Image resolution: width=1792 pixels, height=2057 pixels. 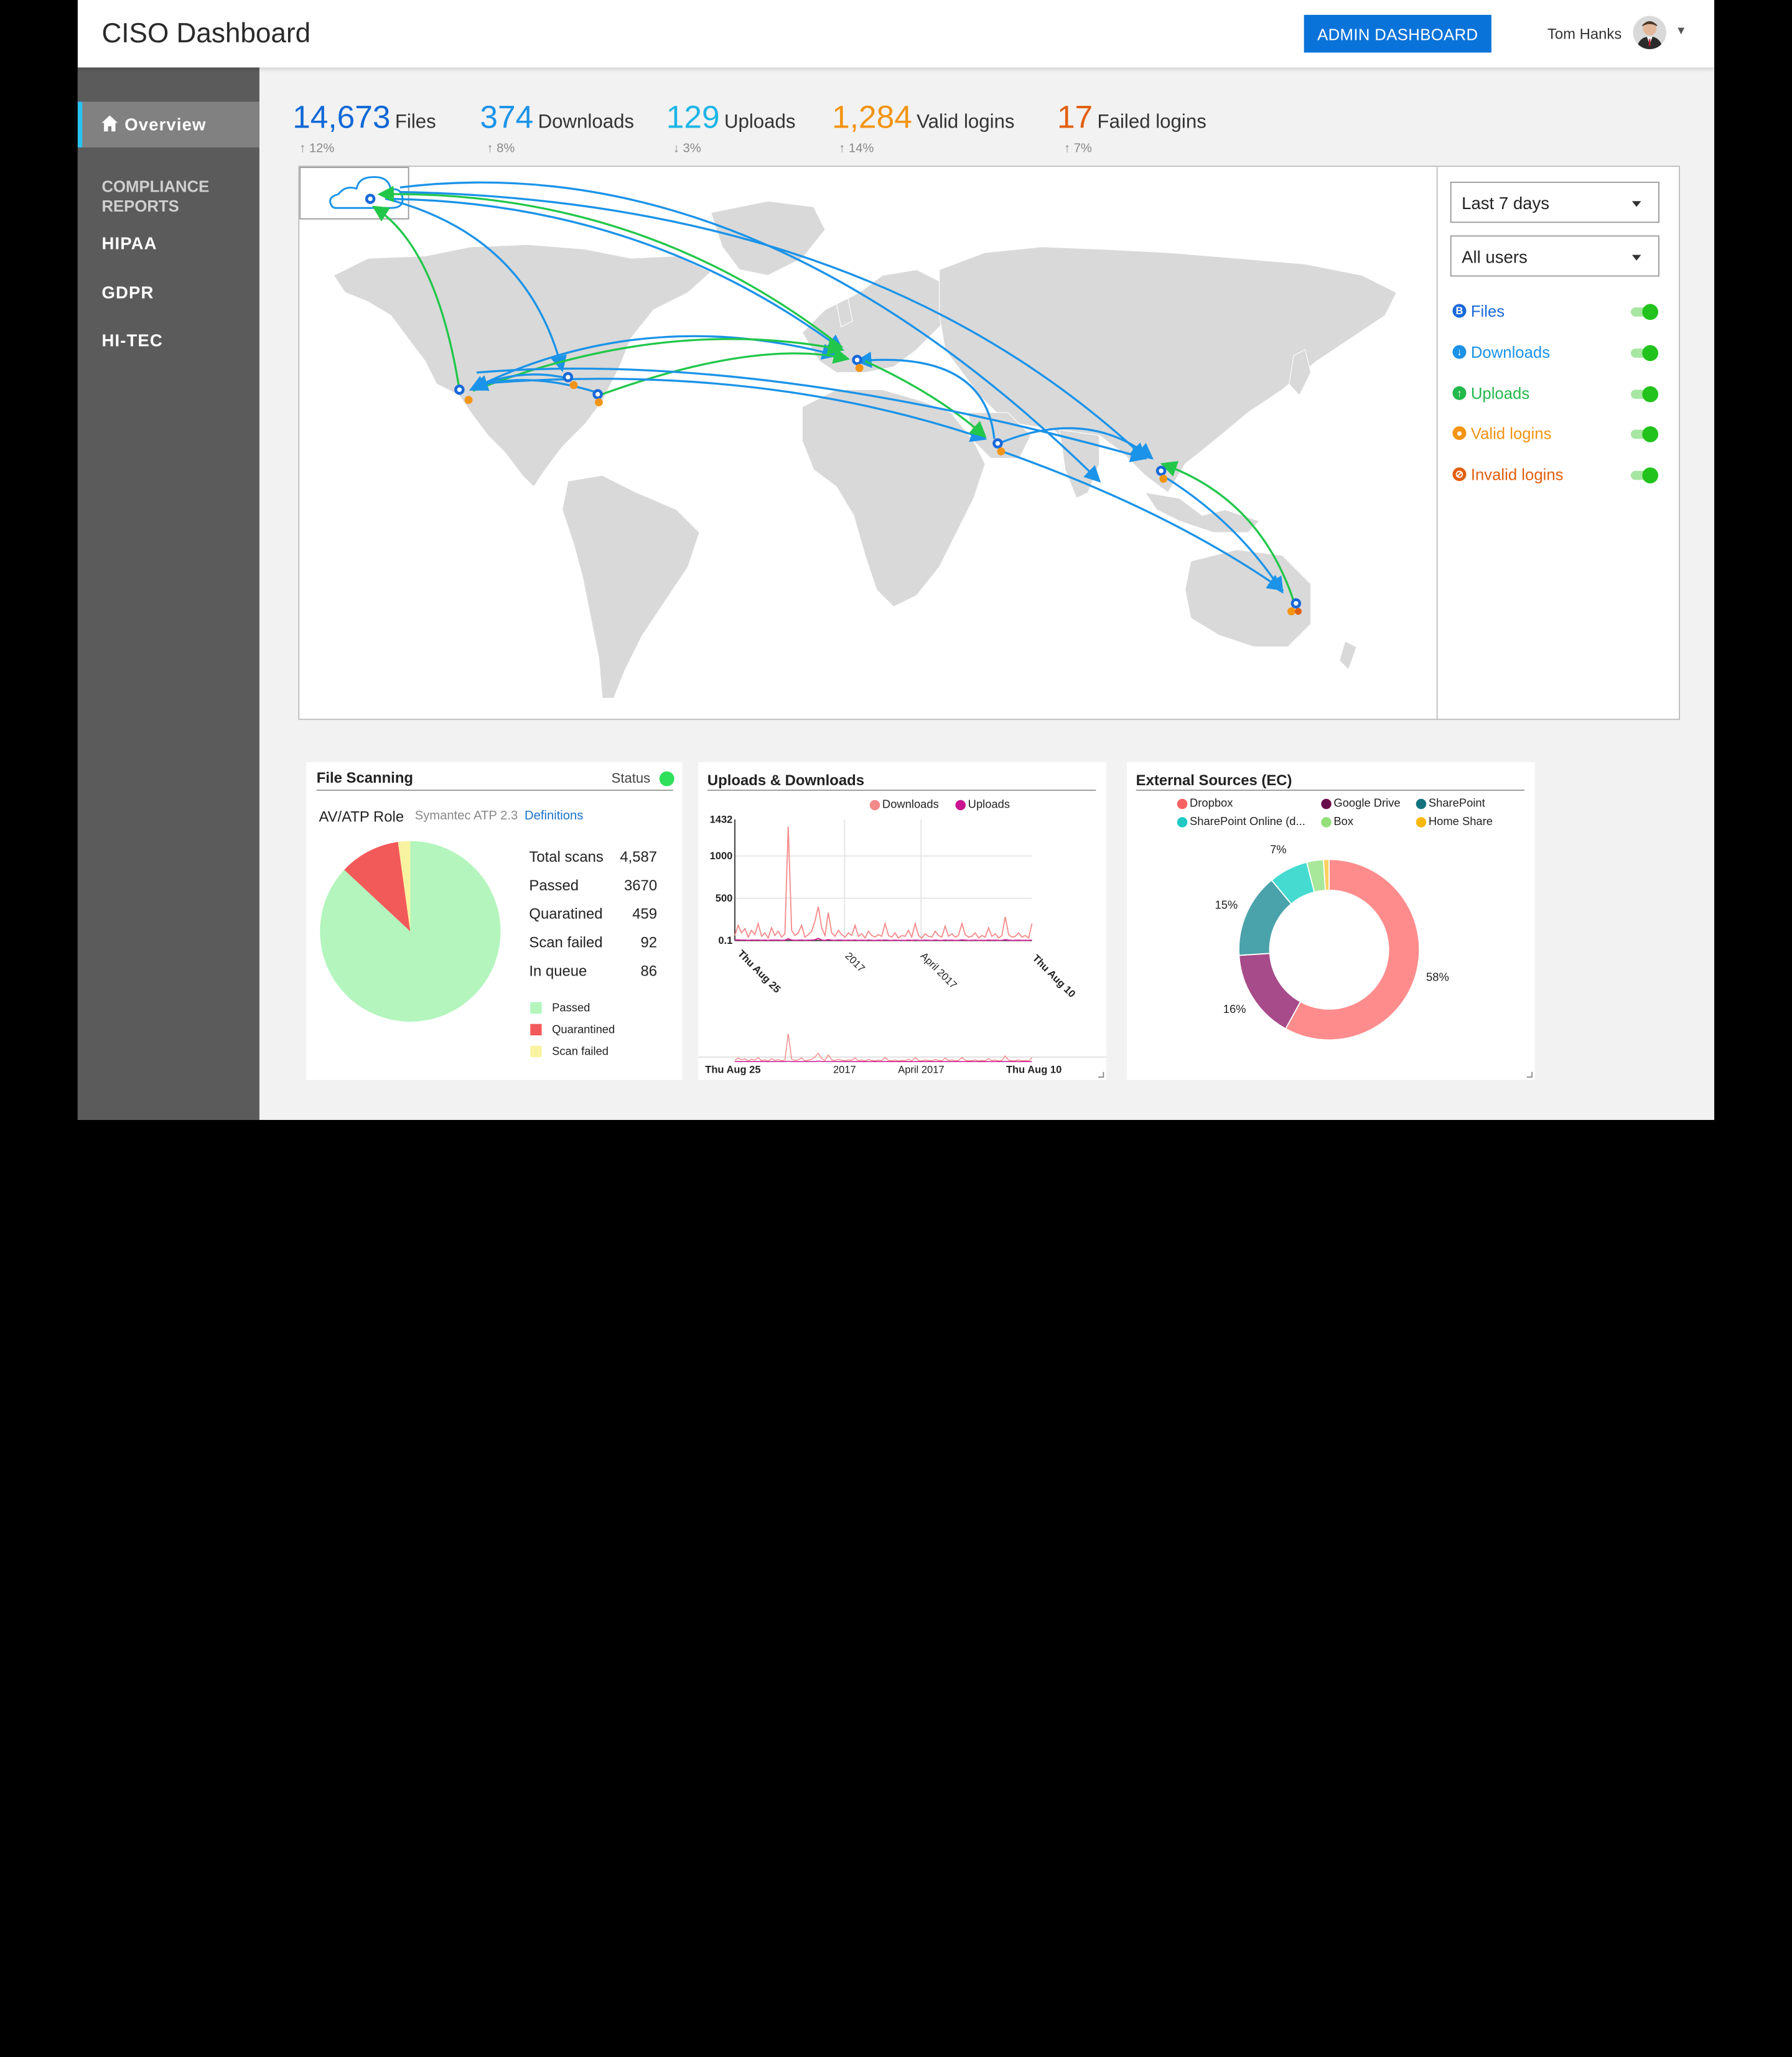 I want to click on kpi-label: Uploads, so click(x=760, y=122).